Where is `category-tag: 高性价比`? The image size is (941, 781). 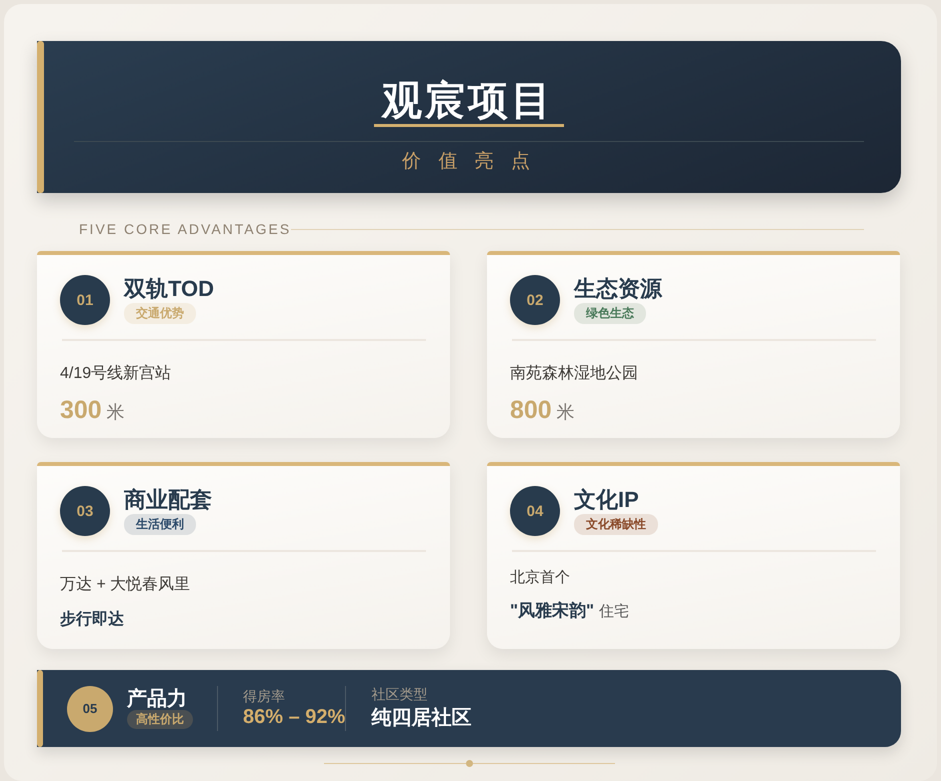 category-tag: 高性价比 is located at coordinates (160, 719).